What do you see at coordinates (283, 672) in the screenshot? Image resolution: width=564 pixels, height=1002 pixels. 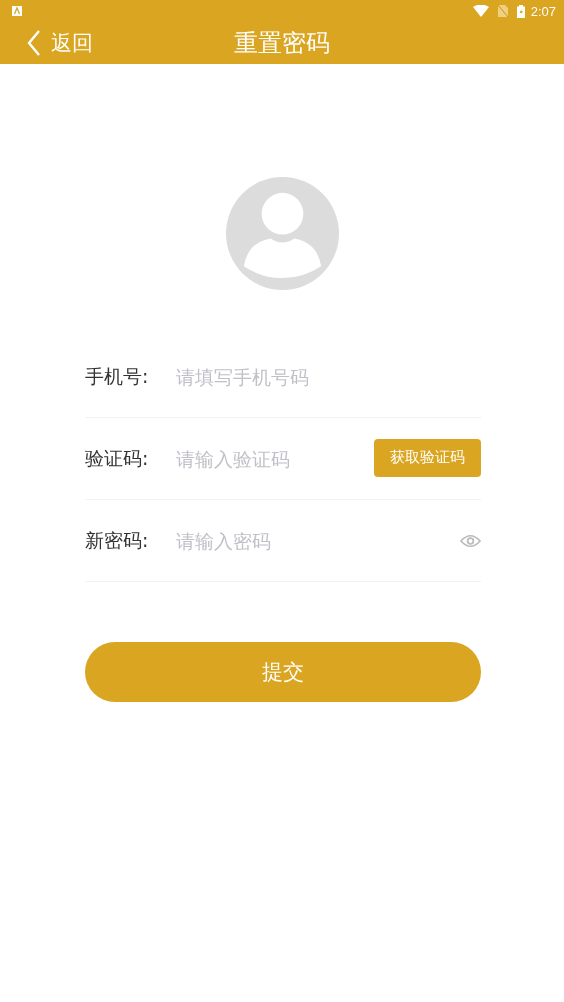 I see `submit-button: 提交` at bounding box center [283, 672].